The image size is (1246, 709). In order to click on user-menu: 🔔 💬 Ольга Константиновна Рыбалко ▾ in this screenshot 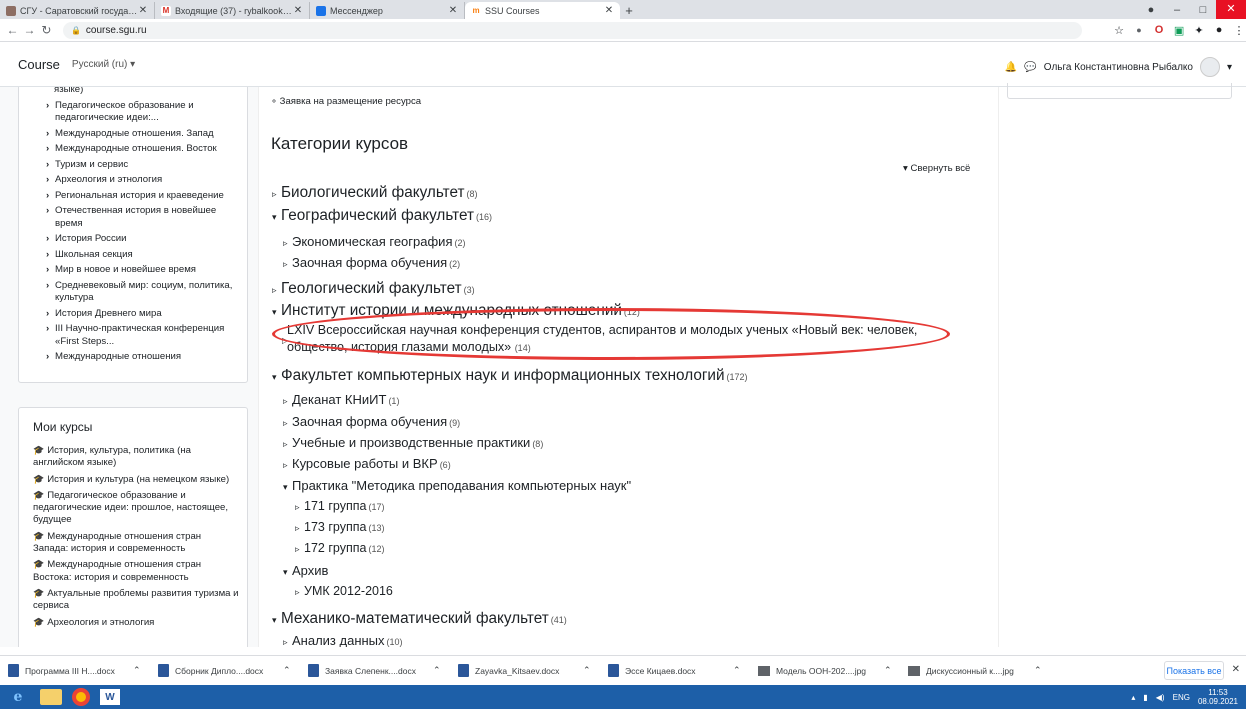, I will do `click(1118, 67)`.